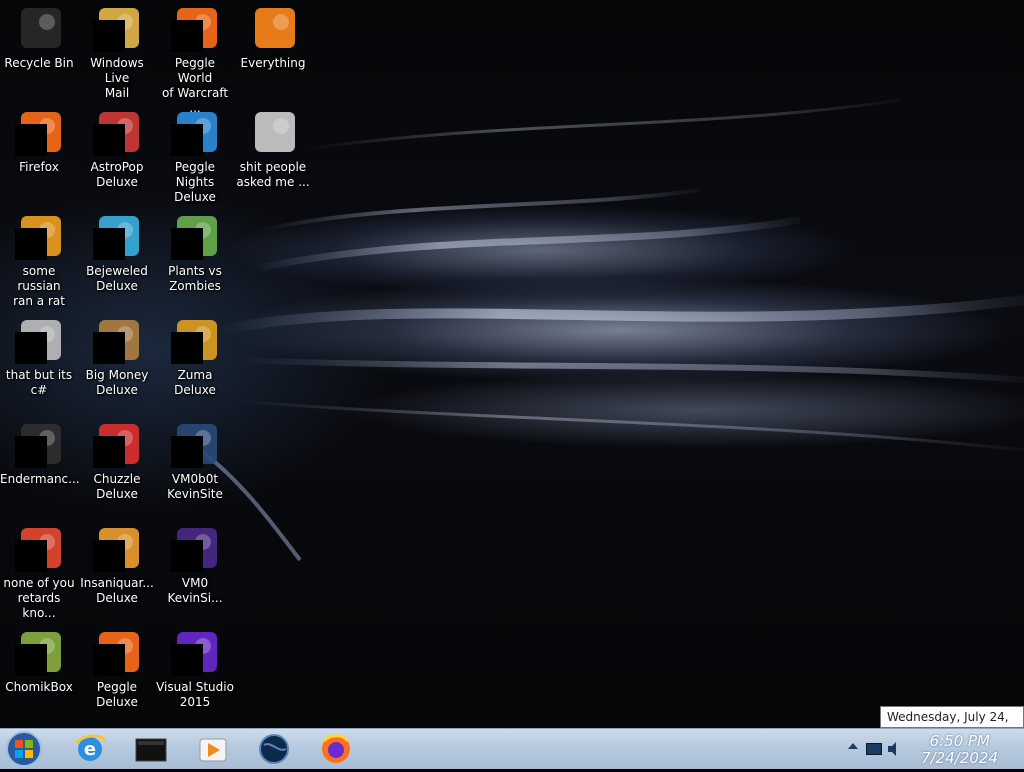 The width and height of the screenshot is (1024, 772). Describe the element at coordinates (195, 278) in the screenshot. I see `desktop-icon-label: Plants vs Zombies` at that location.